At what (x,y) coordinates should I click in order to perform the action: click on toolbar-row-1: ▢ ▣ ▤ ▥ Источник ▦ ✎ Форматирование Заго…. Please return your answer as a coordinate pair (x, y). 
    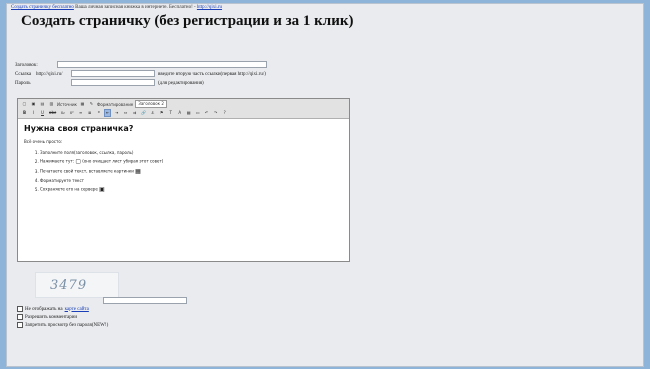
    Looking at the image, I should click on (94, 104).